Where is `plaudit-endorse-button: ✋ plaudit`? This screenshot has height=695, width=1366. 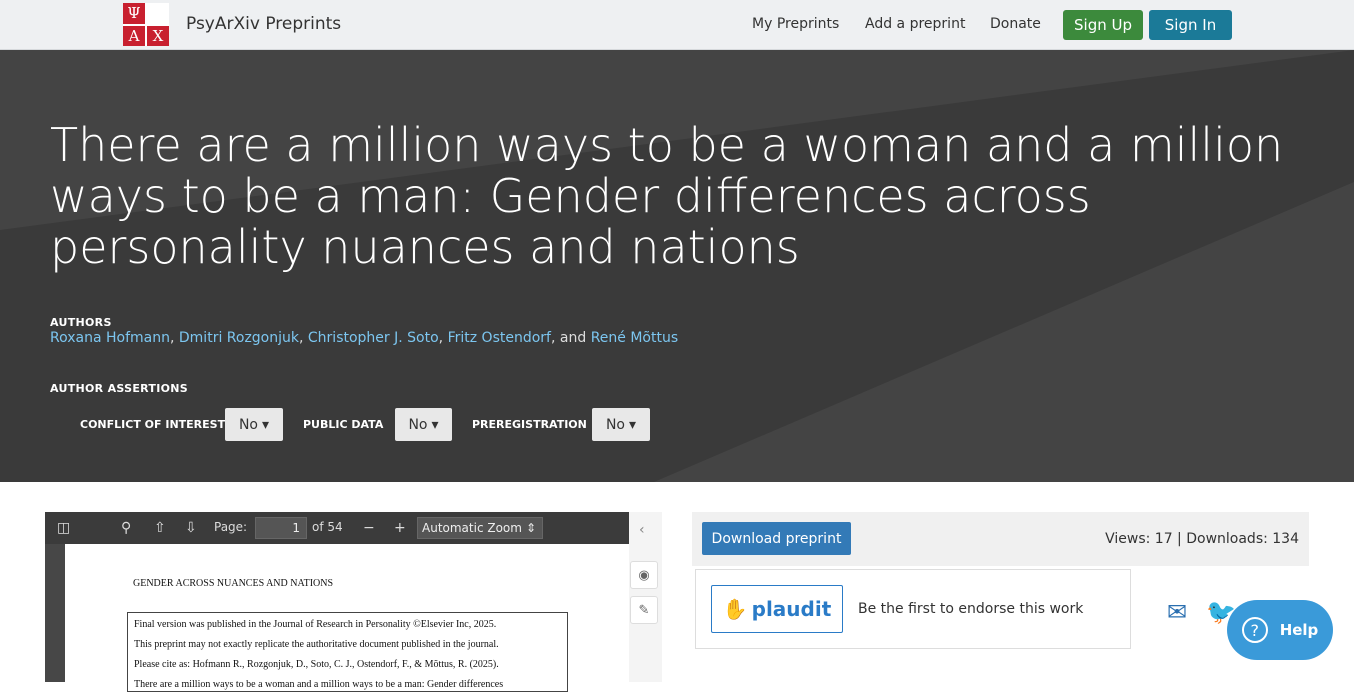 plaudit-endorse-button: ✋ plaudit is located at coordinates (777, 609).